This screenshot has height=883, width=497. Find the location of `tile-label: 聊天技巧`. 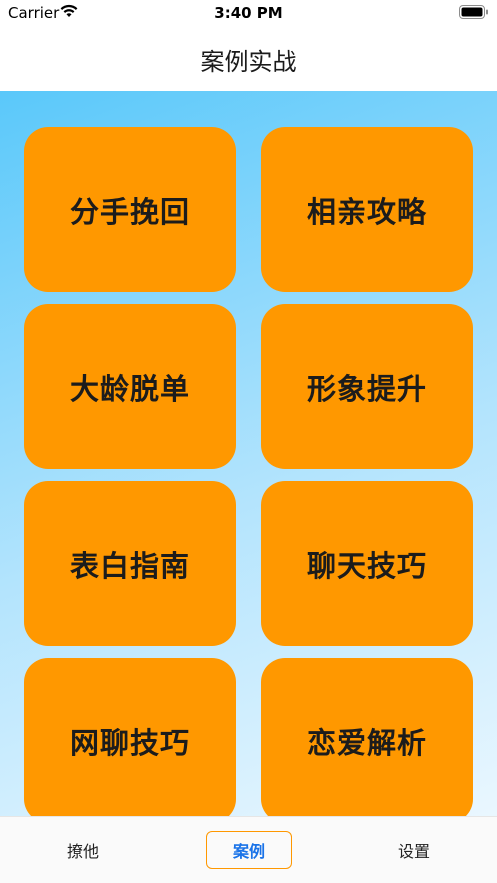

tile-label: 聊天技巧 is located at coordinates (366, 565).